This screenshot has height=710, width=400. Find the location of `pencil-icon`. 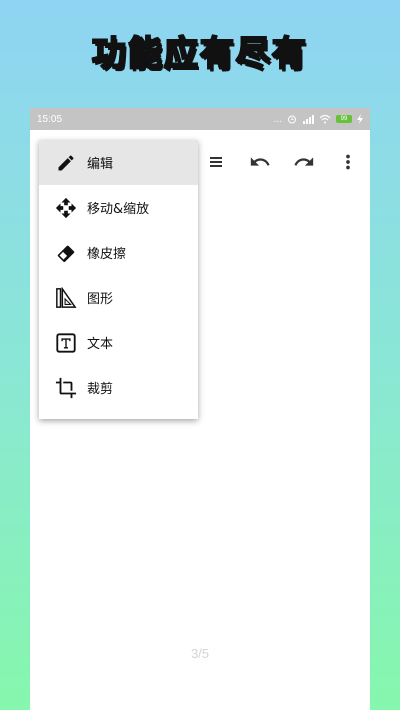

pencil-icon is located at coordinates (66, 163).